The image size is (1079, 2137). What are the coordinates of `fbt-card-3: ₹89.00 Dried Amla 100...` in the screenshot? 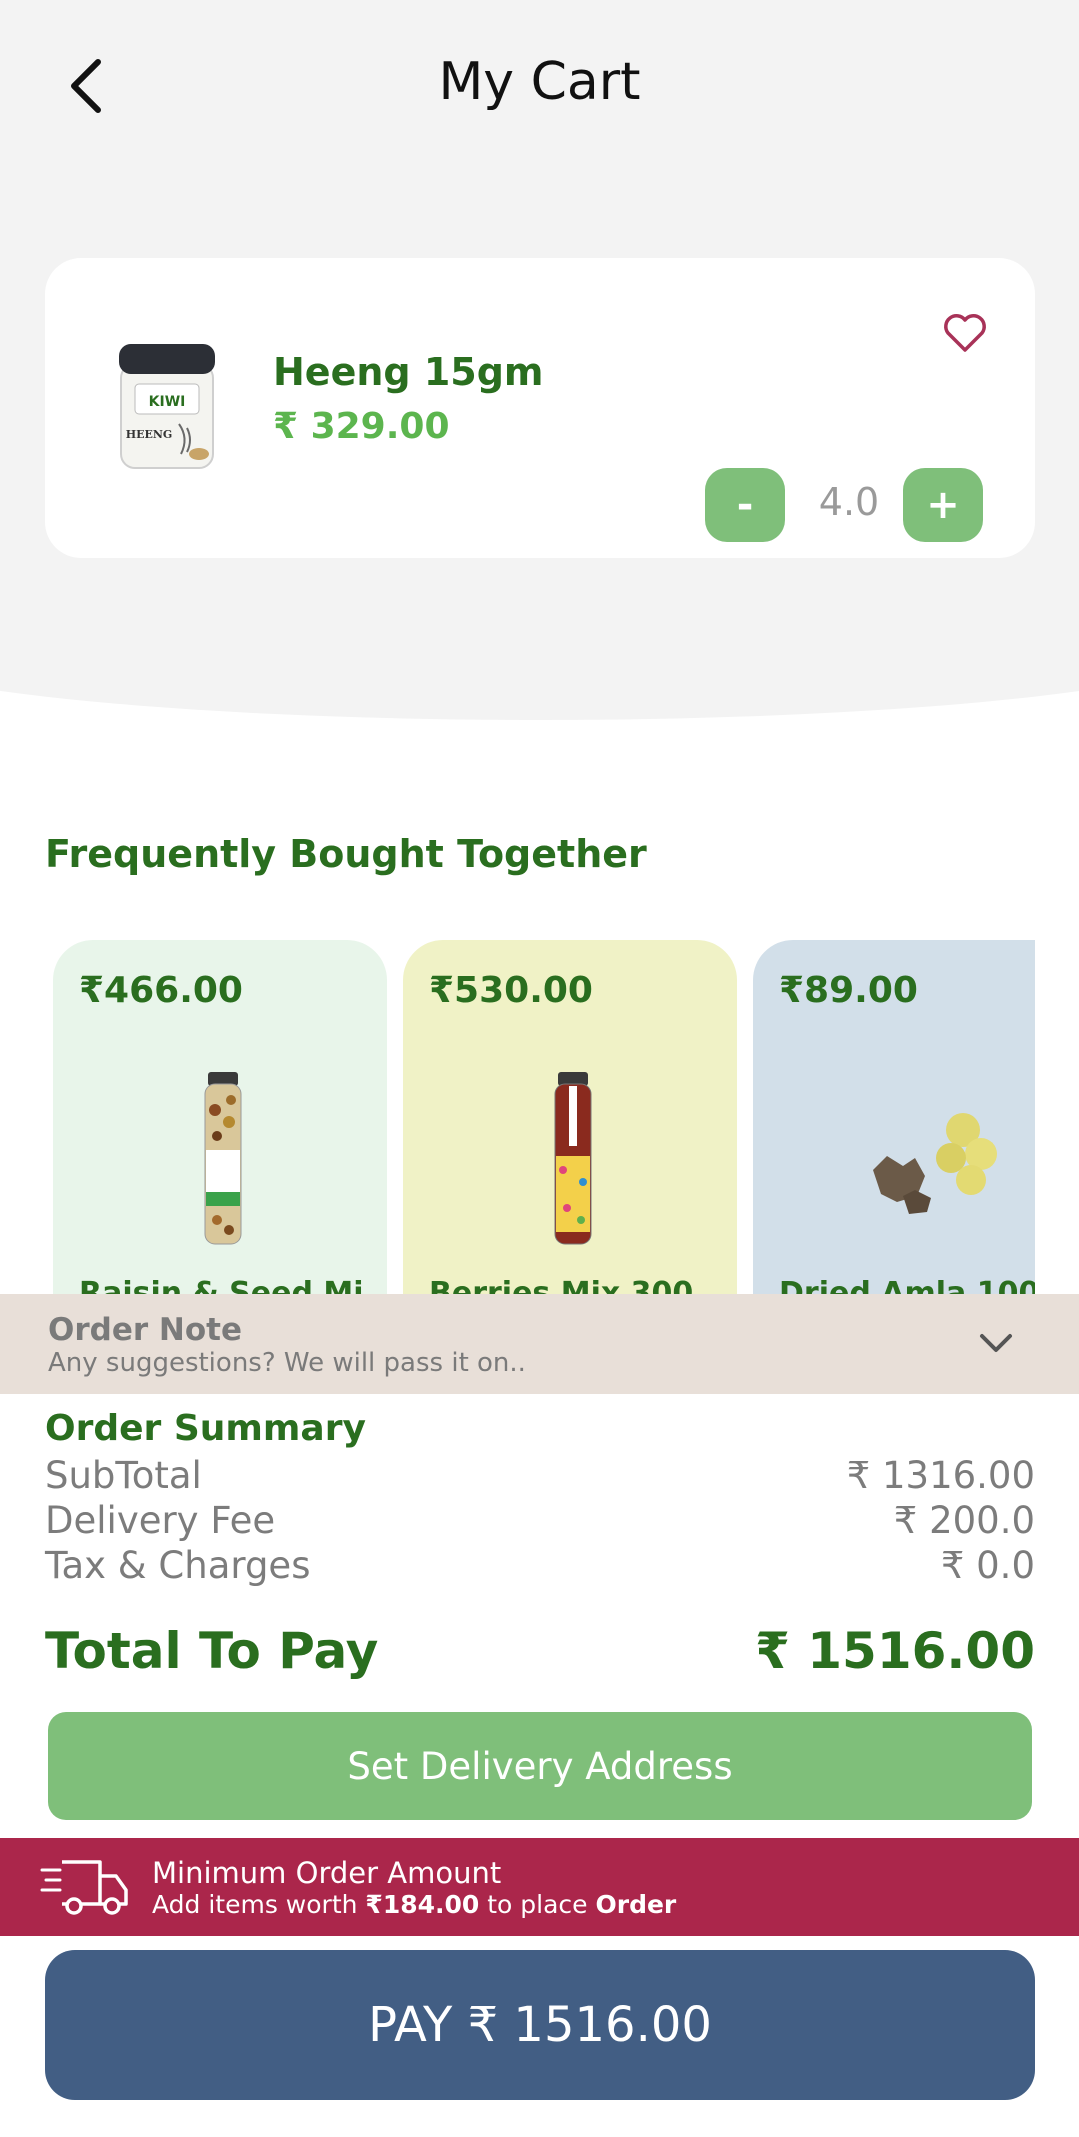 It's located at (894, 1117).